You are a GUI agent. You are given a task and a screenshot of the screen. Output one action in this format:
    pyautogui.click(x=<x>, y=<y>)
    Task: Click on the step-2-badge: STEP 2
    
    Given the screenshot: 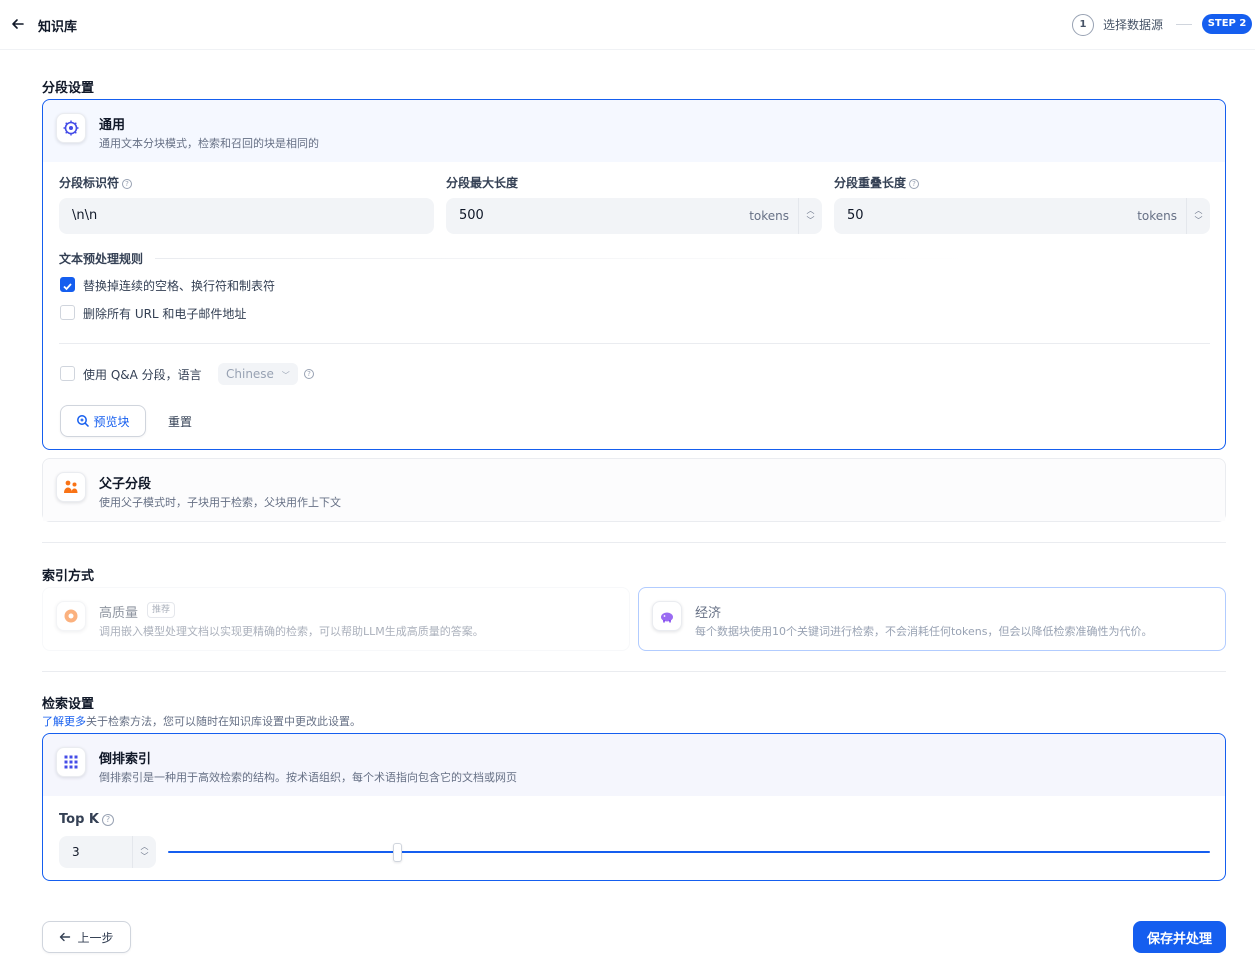 What is the action you would take?
    pyautogui.click(x=1227, y=24)
    